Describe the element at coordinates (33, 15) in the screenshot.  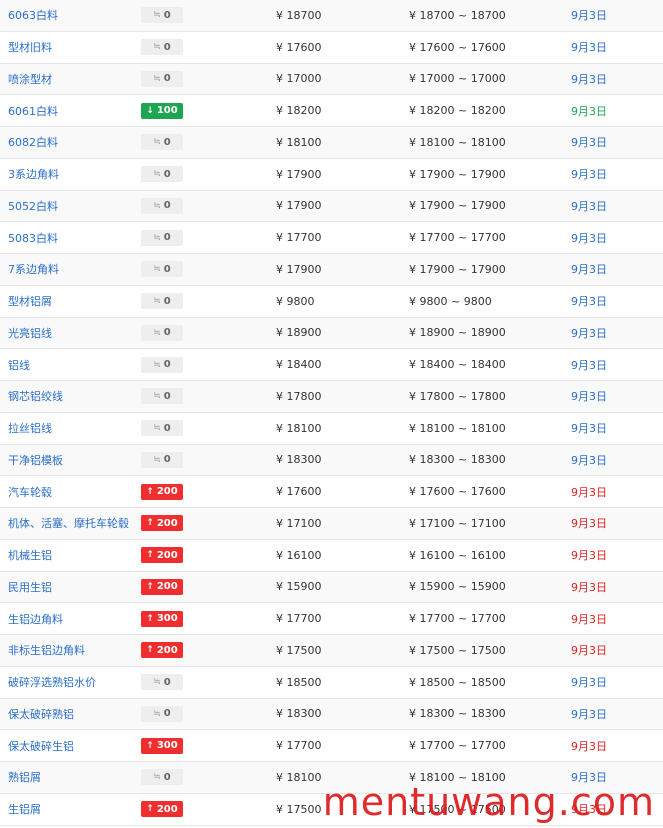
I see `item-name-link: 6063白料` at that location.